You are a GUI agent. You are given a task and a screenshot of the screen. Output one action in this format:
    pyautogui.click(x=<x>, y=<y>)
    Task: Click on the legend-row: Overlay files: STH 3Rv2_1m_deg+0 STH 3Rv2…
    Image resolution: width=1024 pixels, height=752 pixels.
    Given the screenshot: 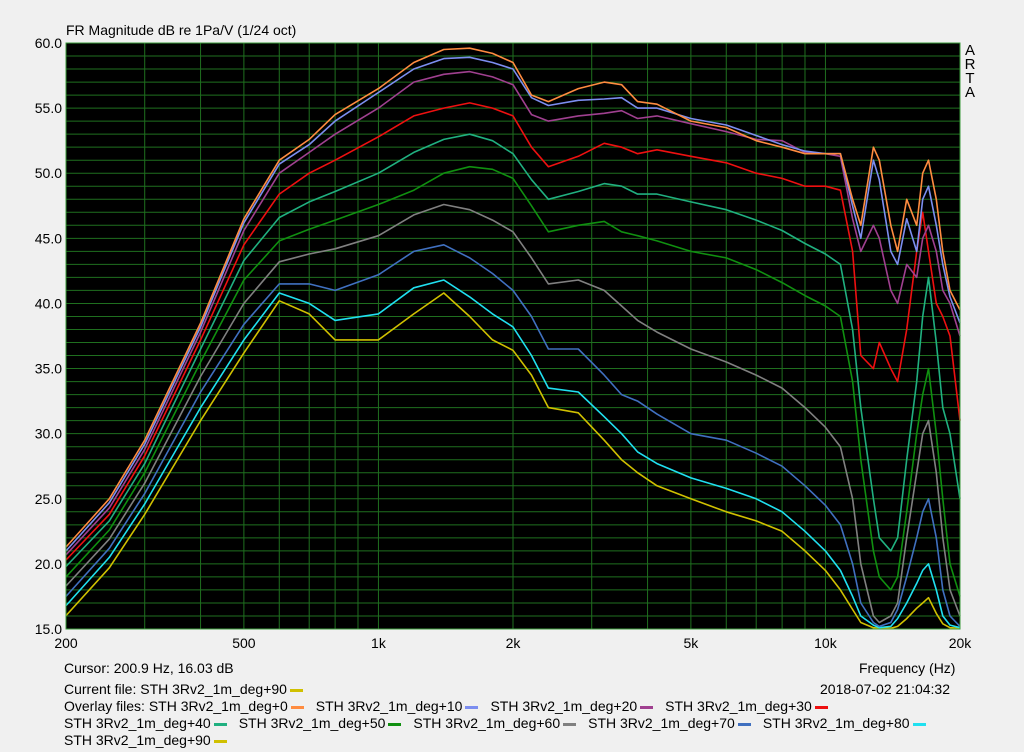 What is the action you would take?
    pyautogui.click(x=446, y=706)
    